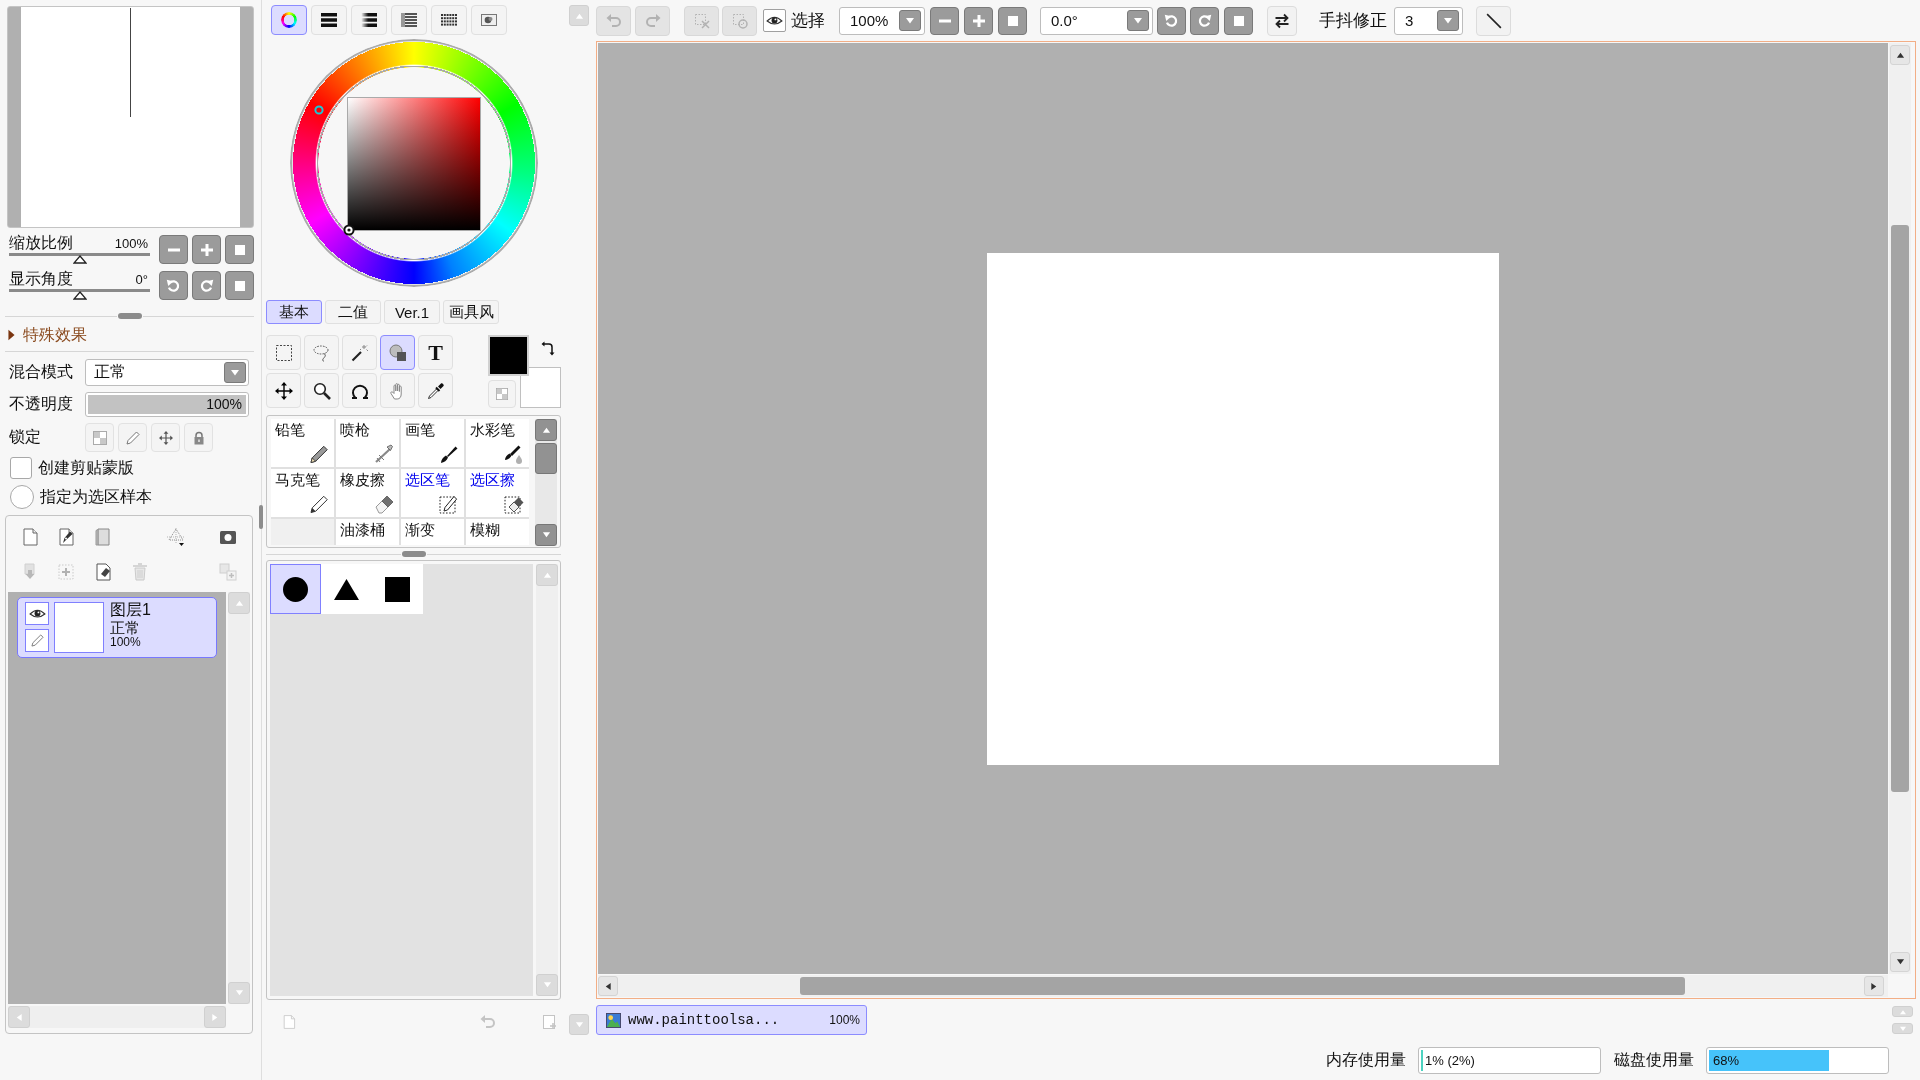  What do you see at coordinates (359, 390) in the screenshot?
I see `rotate-tool` at bounding box center [359, 390].